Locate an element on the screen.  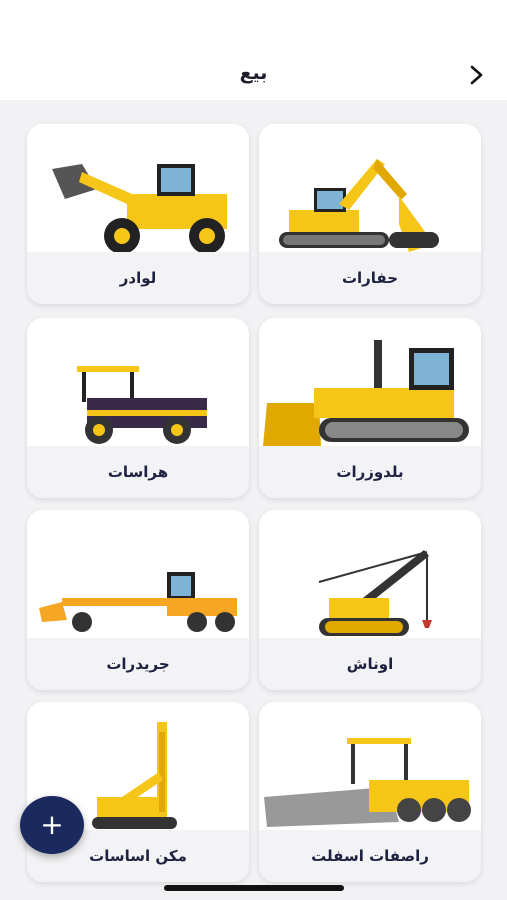
add-listing-button: + is located at coordinates (52, 825).